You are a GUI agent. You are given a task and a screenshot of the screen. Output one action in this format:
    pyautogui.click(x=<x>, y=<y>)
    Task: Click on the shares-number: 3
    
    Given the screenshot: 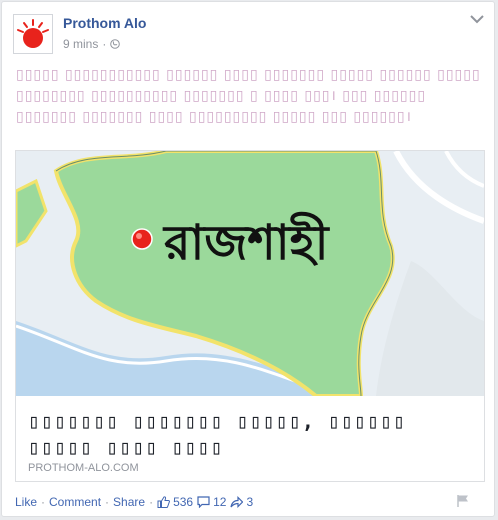 What is the action you would take?
    pyautogui.click(x=250, y=502)
    